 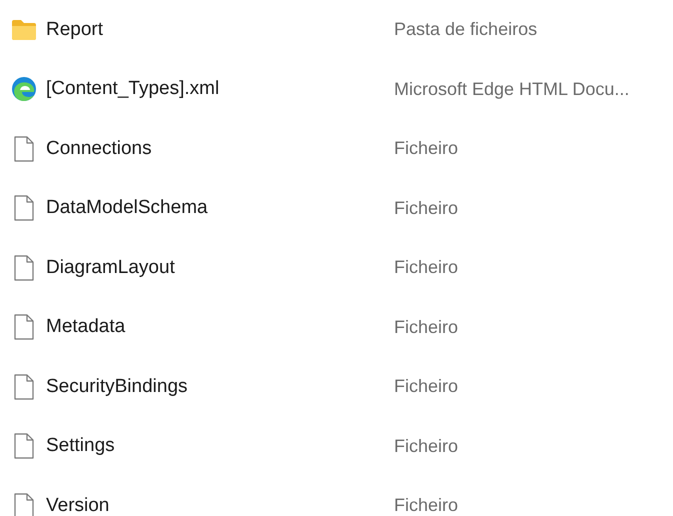 What do you see at coordinates (466, 29) in the screenshot?
I see `file-type: Pasta de ficheiros` at bounding box center [466, 29].